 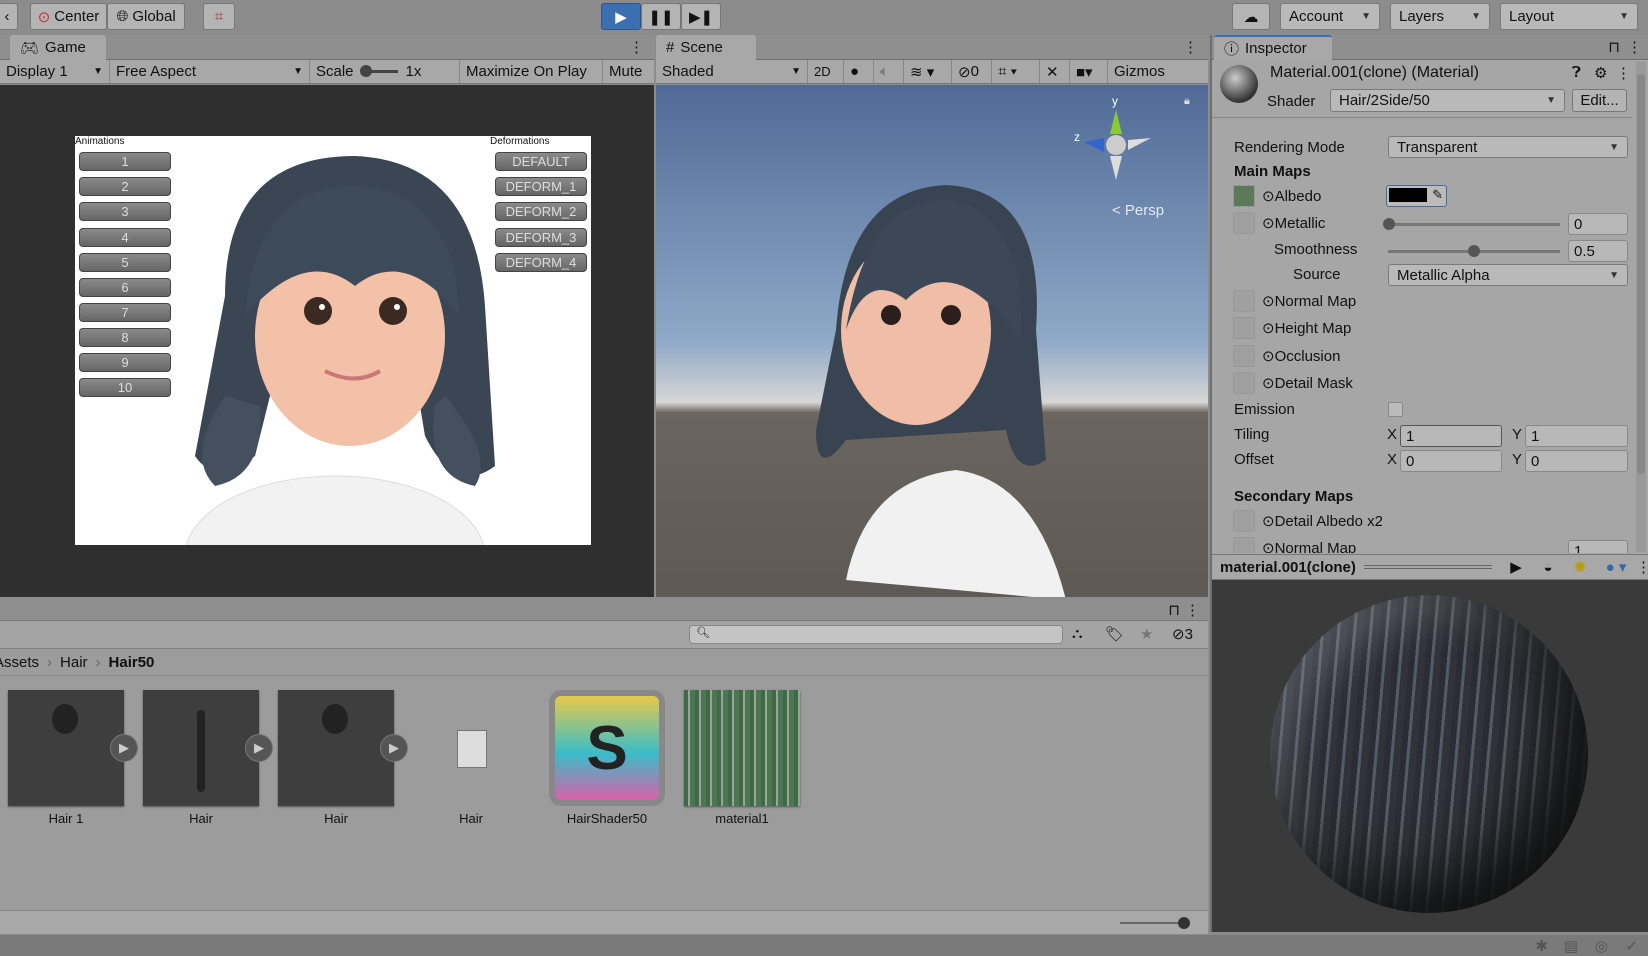 What do you see at coordinates (1146, 634) in the screenshot?
I see `favorite-star-icon: ★` at bounding box center [1146, 634].